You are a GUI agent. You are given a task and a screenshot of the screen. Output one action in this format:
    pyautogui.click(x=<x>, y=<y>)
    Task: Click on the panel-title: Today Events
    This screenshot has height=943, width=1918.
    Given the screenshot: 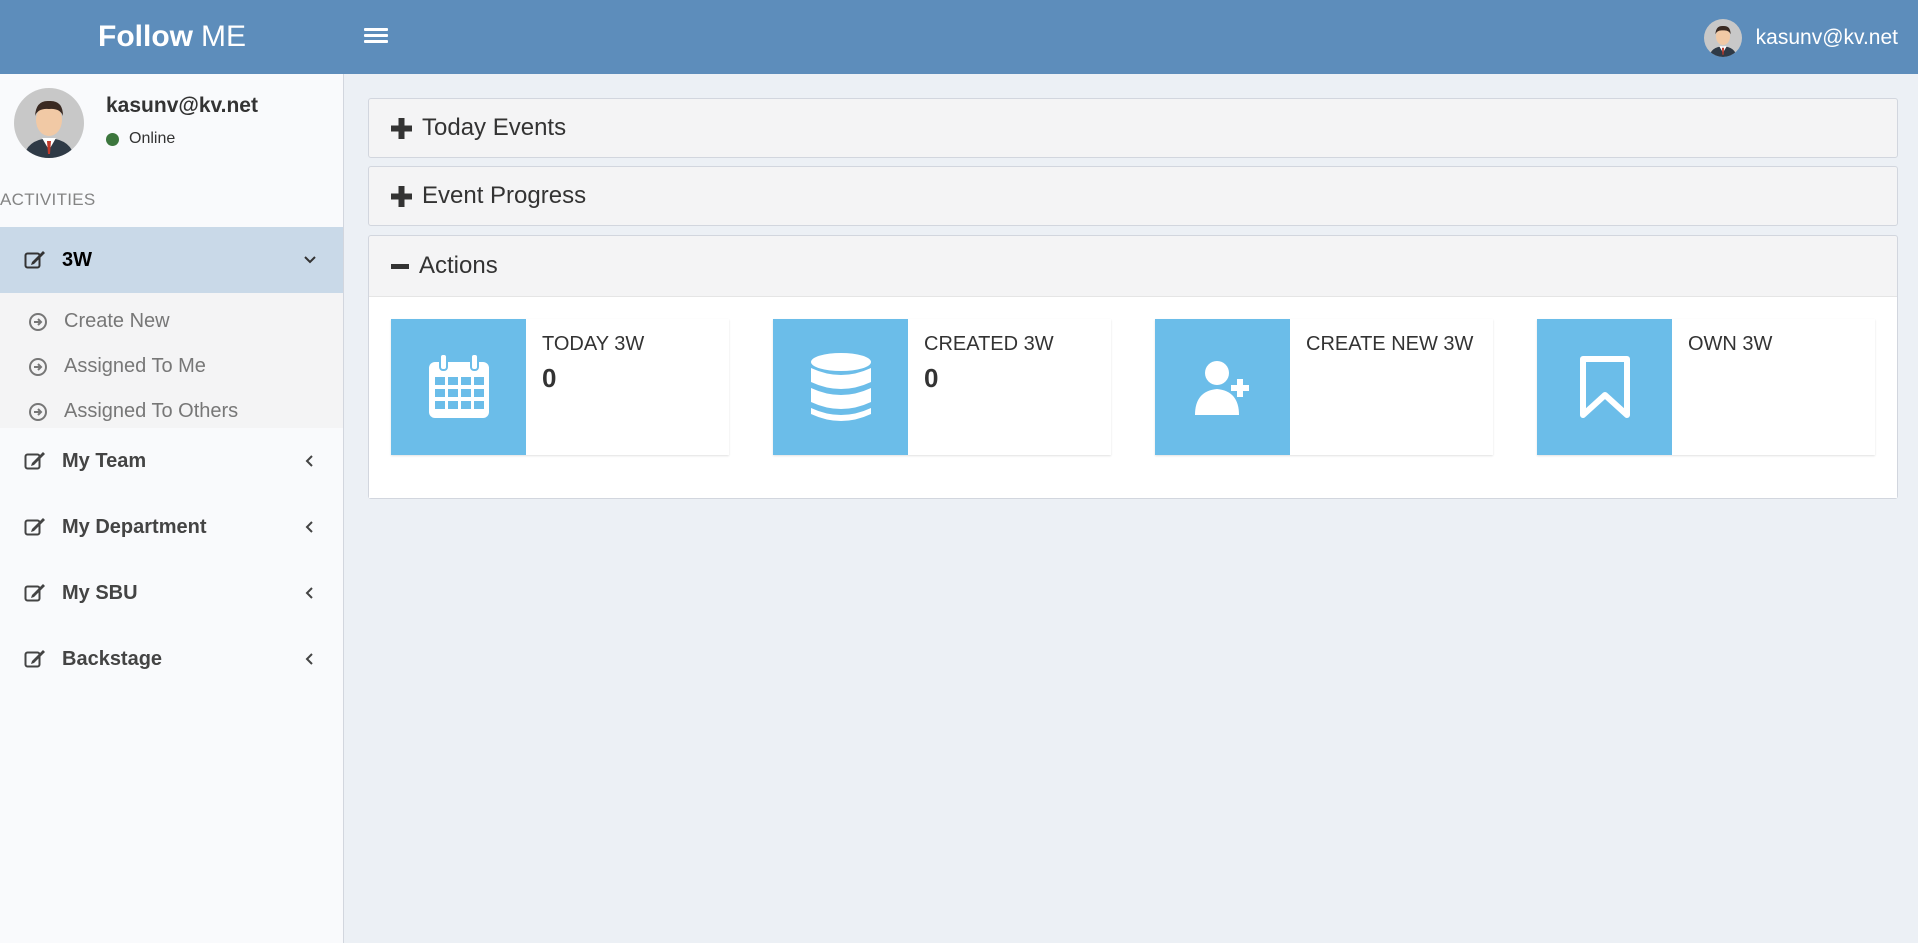 What is the action you would take?
    pyautogui.click(x=494, y=127)
    